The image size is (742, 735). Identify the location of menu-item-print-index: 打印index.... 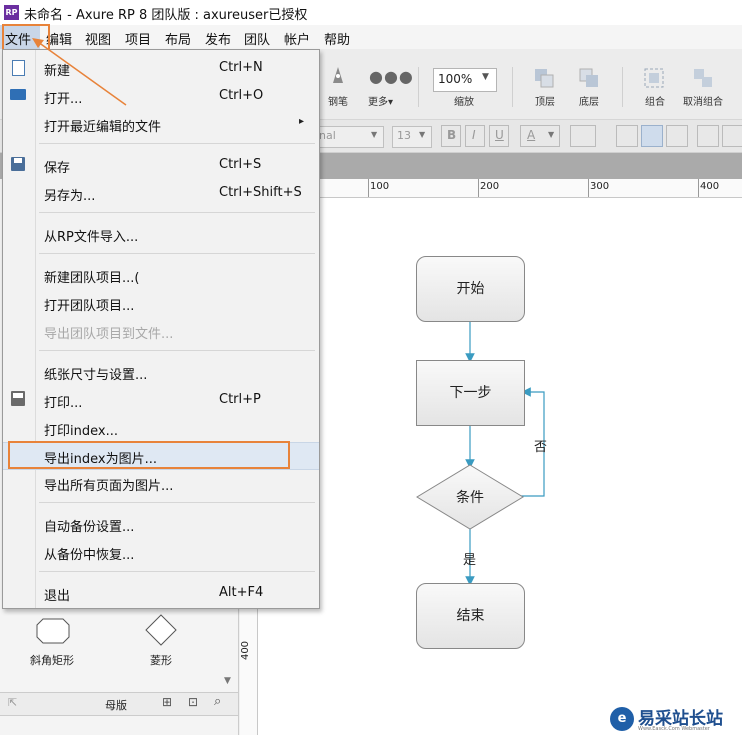
(161, 428).